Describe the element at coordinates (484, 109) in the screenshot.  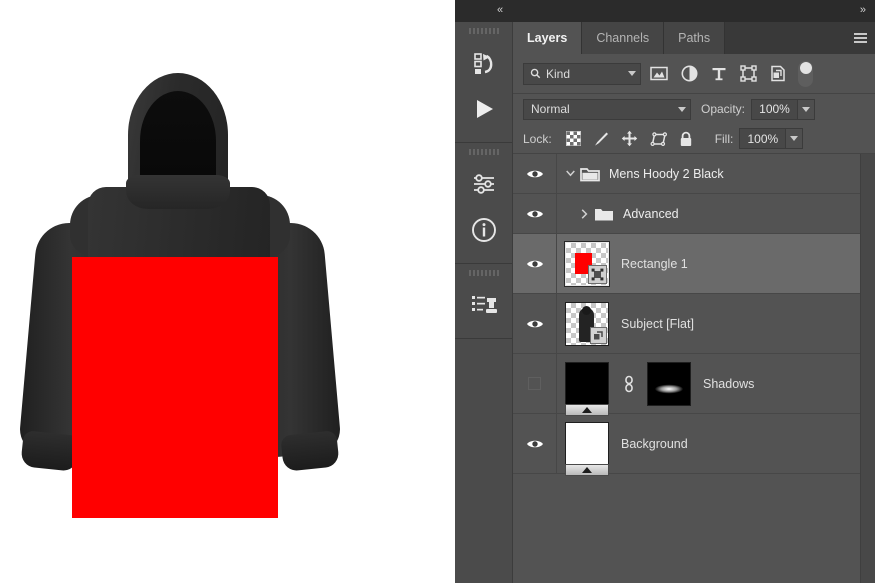
I see `actions-play-icon` at that location.